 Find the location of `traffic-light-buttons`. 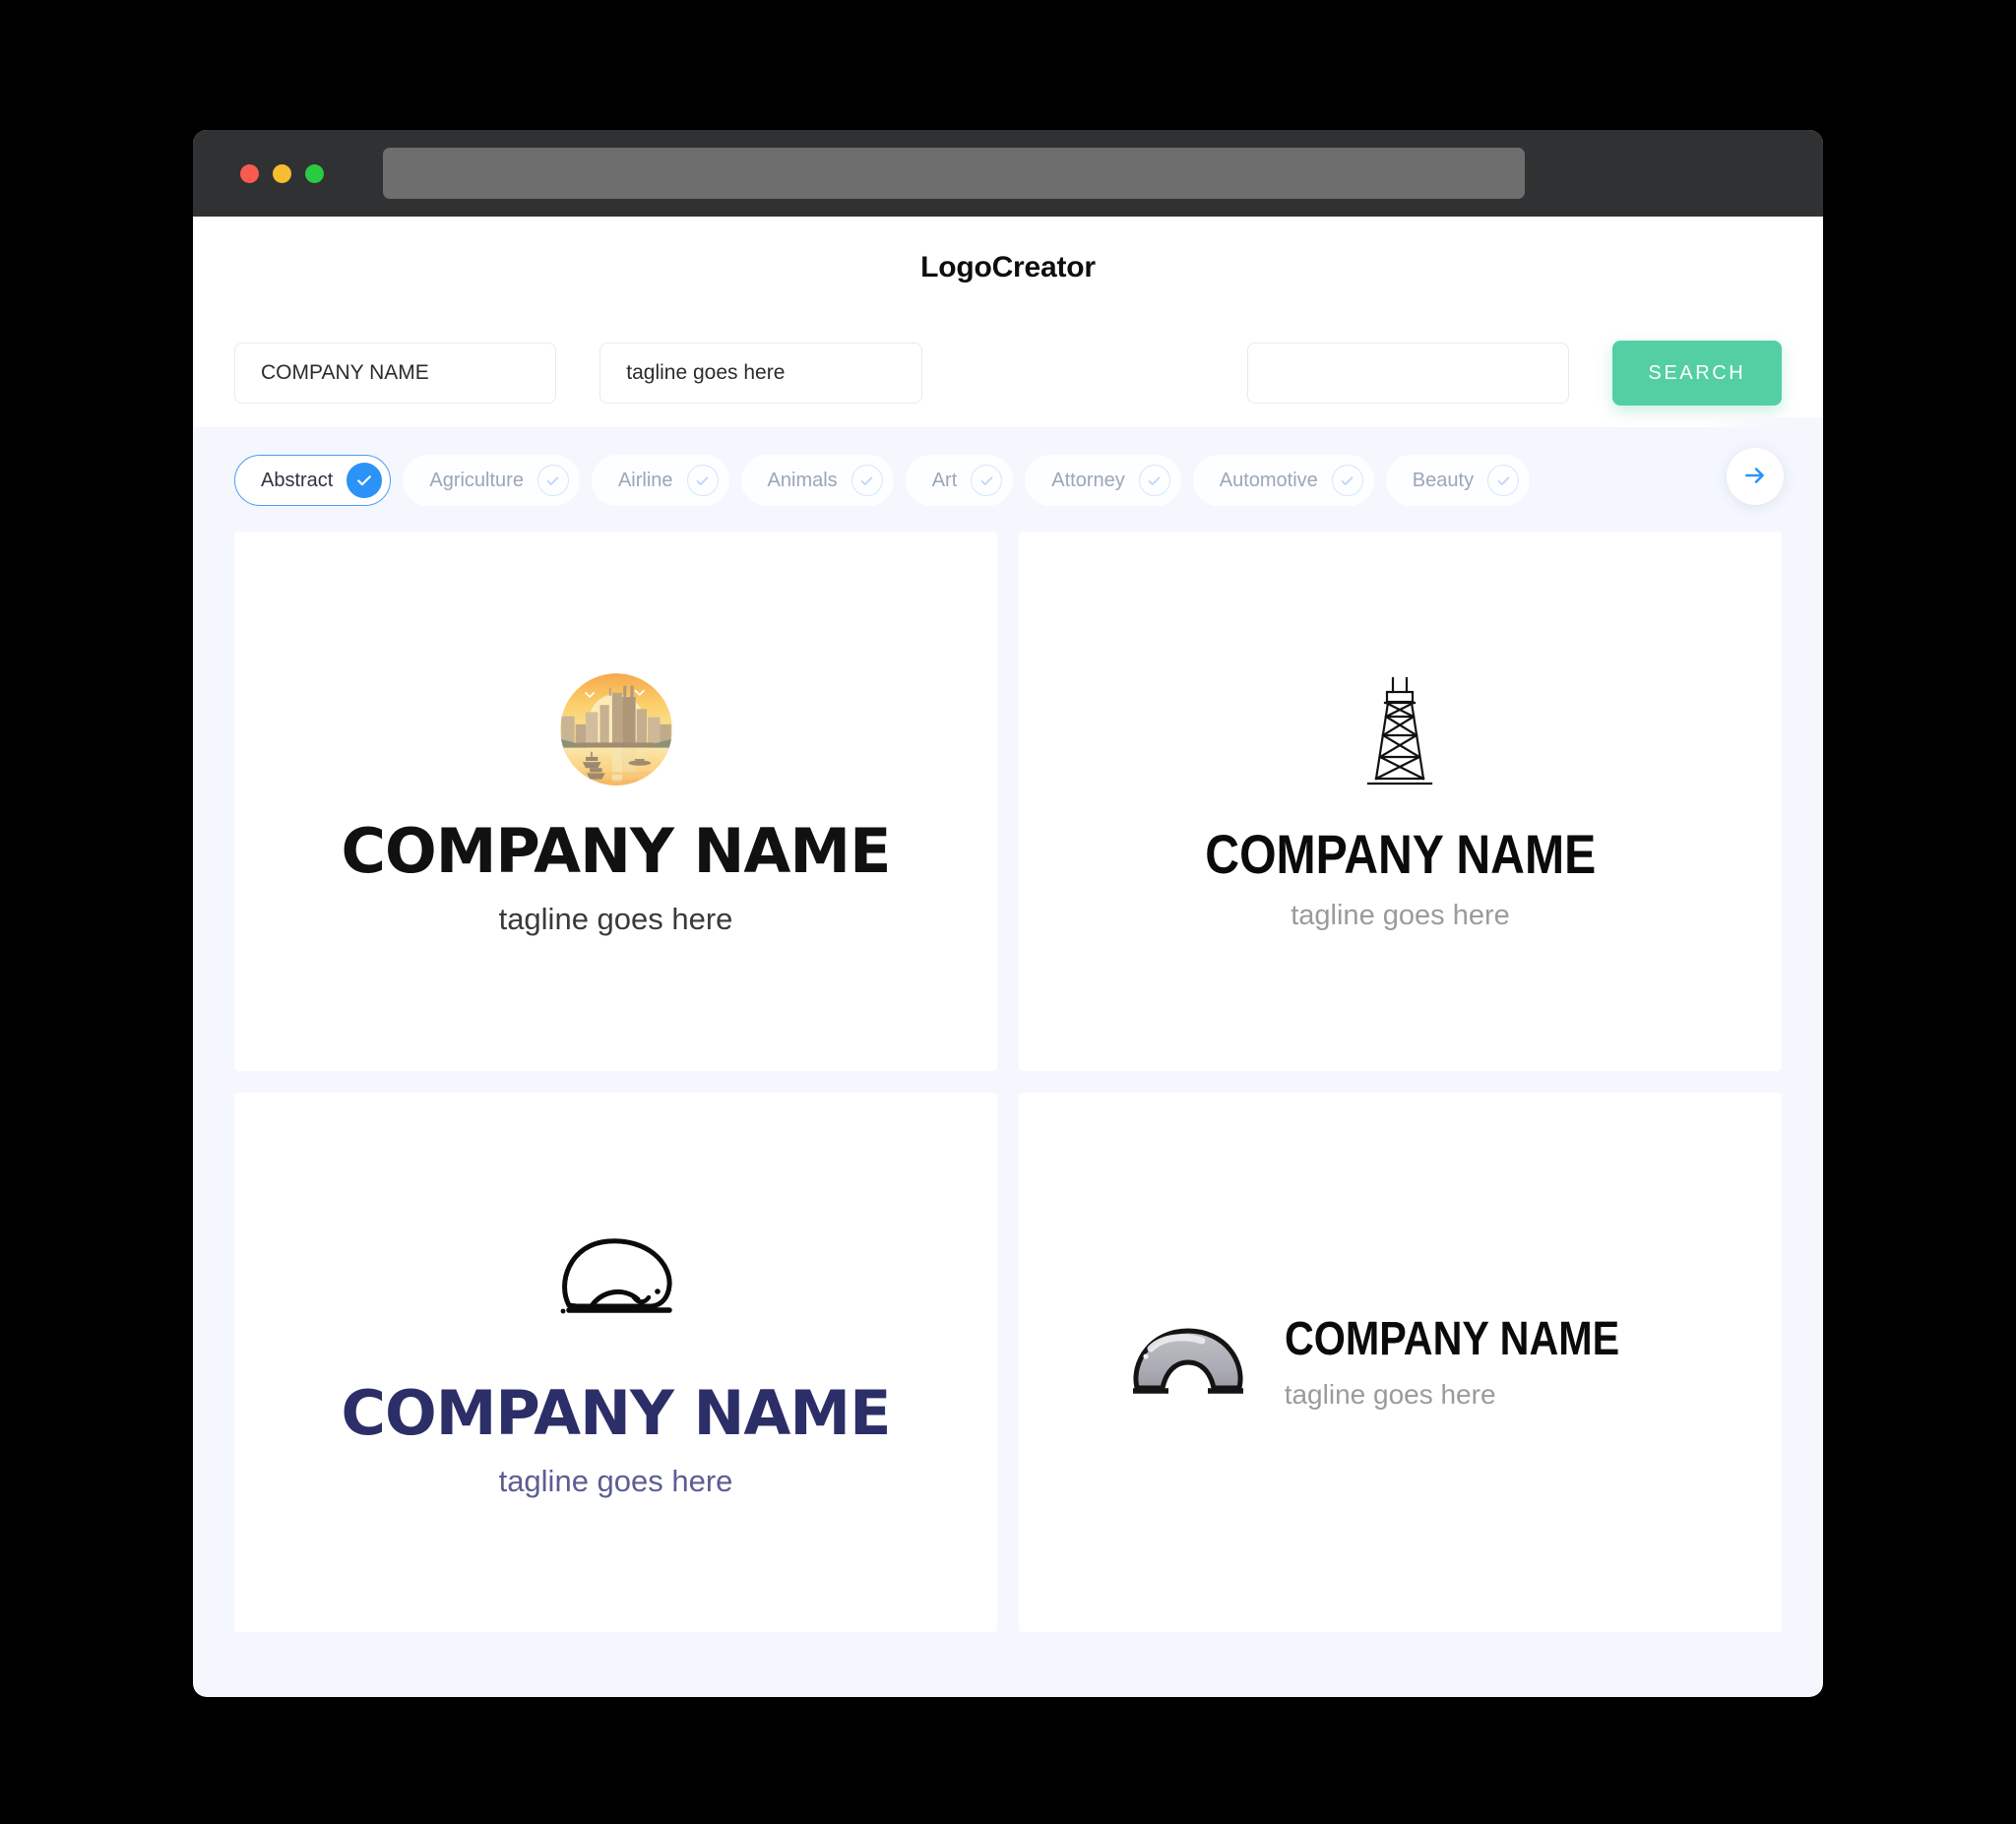

traffic-light-buttons is located at coordinates (282, 173).